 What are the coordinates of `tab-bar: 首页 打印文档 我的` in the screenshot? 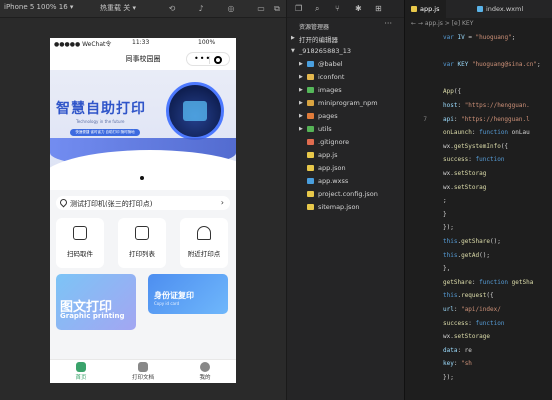 It's located at (143, 371).